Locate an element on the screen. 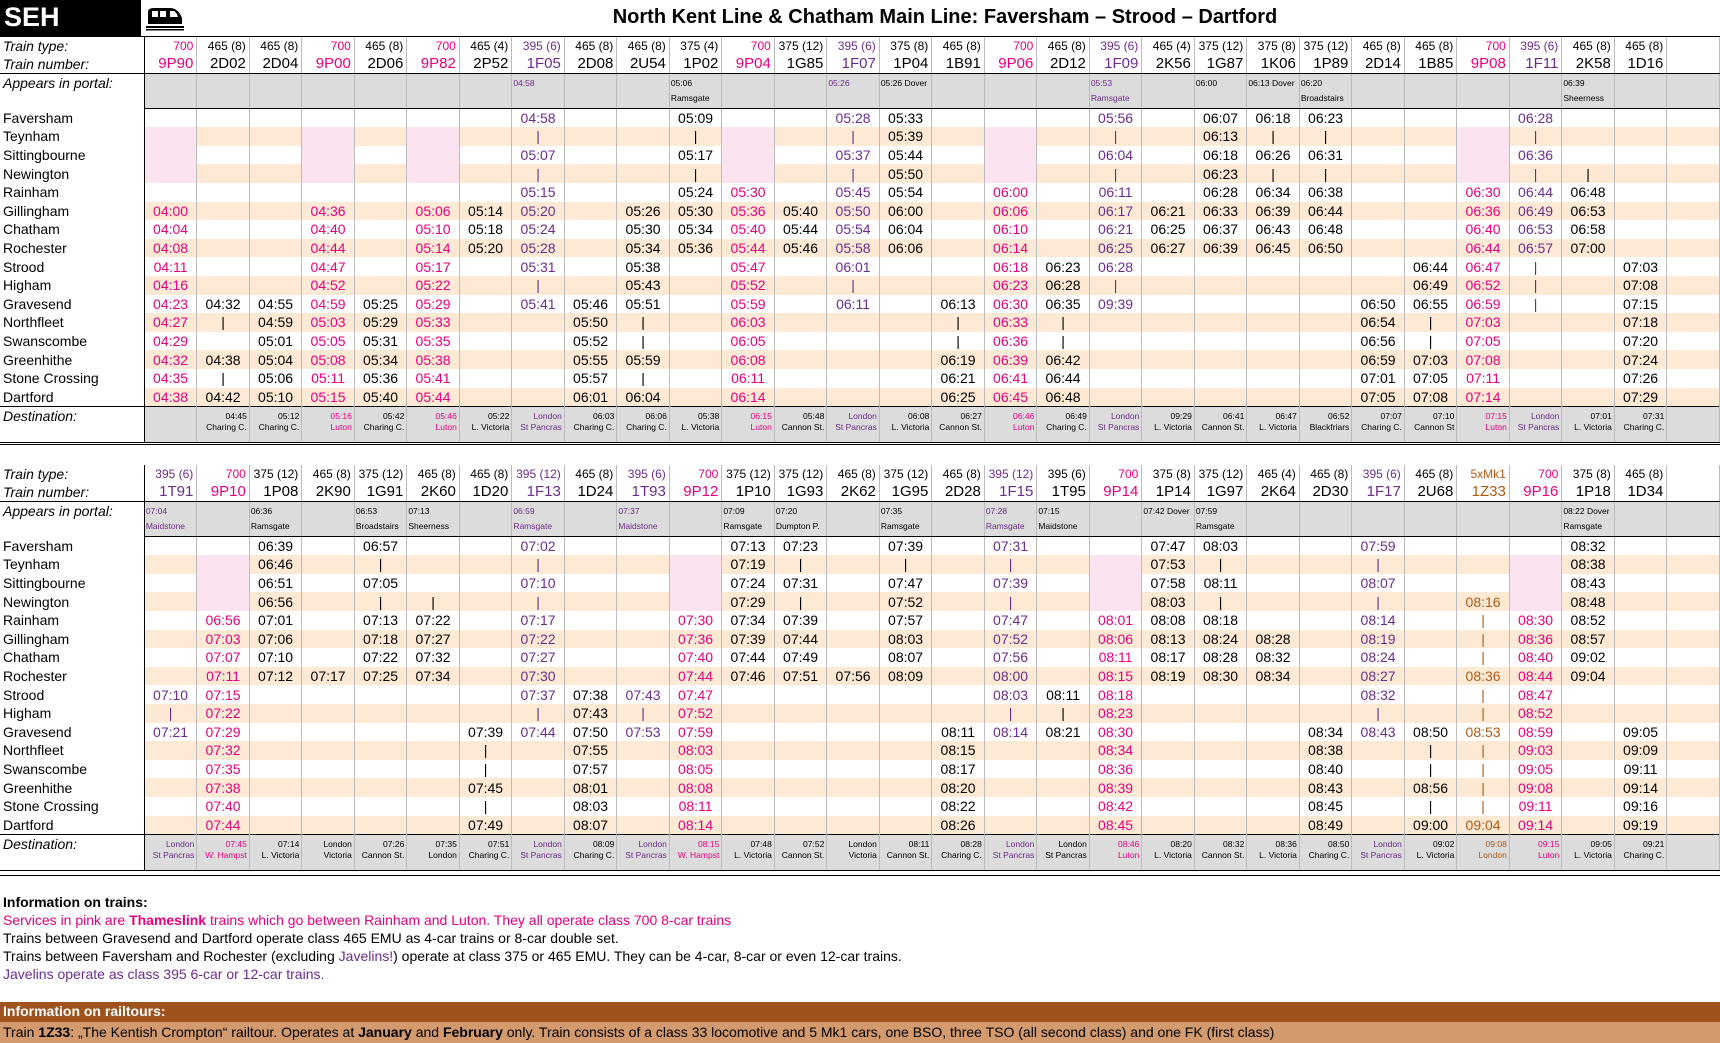 The height and width of the screenshot is (1043, 1720). time-cell: 08:32 is located at coordinates (1273, 657).